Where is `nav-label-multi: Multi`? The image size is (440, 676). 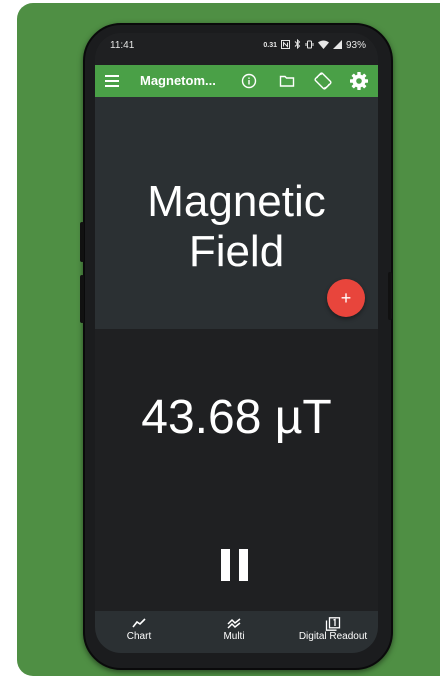
nav-label-multi: Multi is located at coordinates (234, 636).